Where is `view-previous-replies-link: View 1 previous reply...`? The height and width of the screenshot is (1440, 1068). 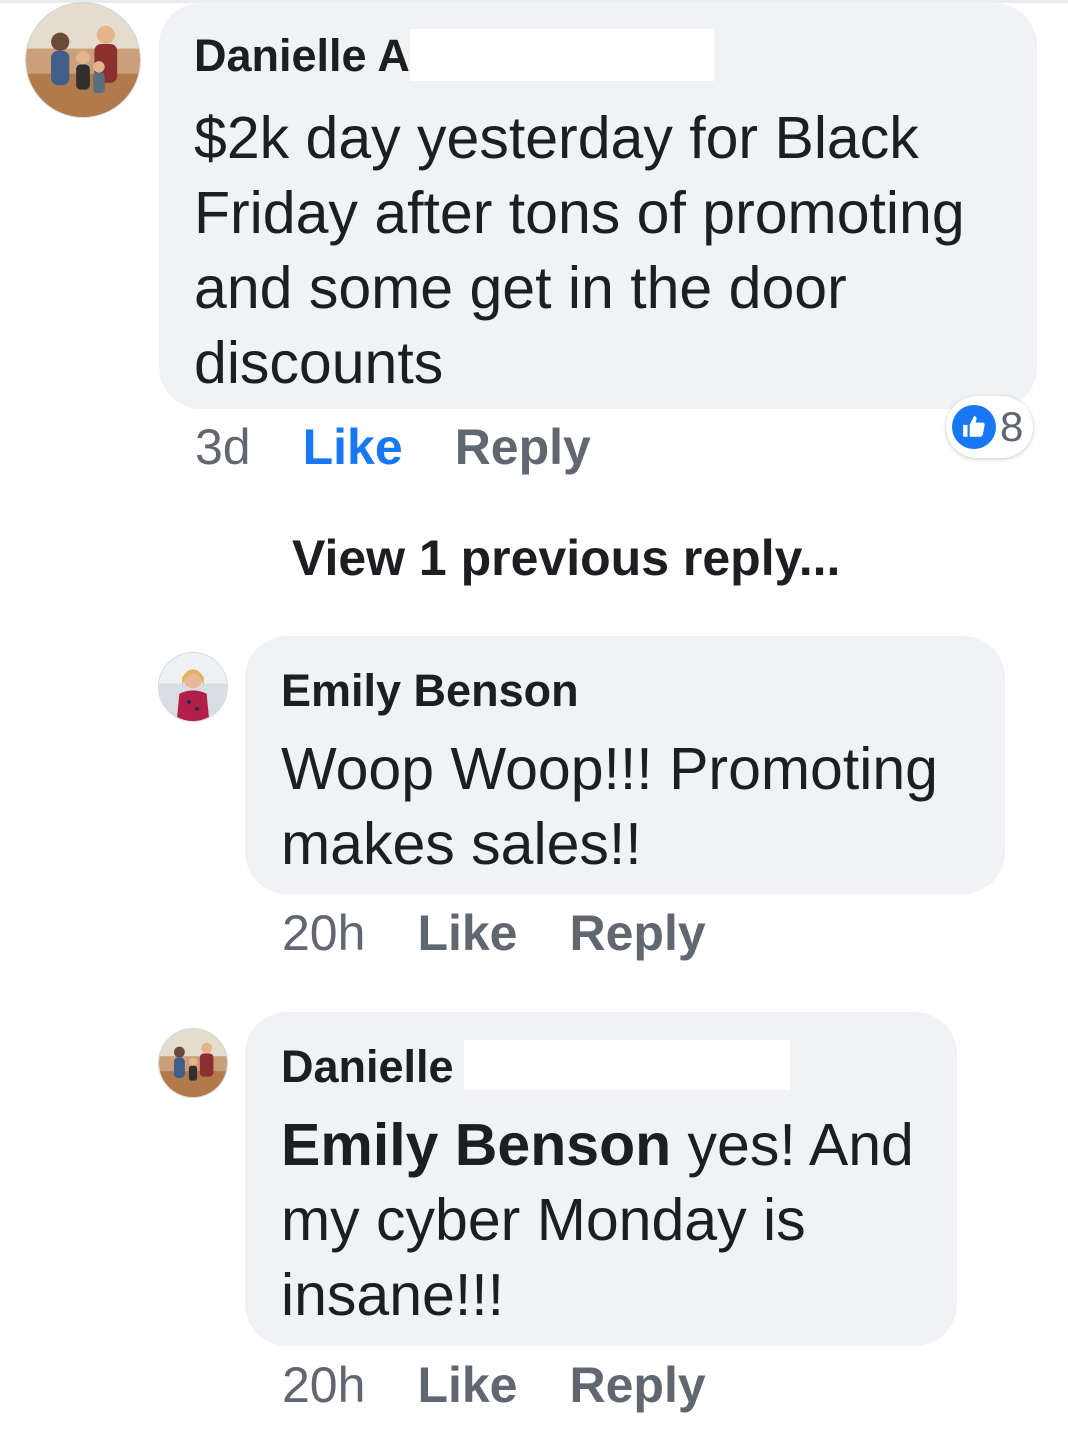
view-previous-replies-link: View 1 previous reply... is located at coordinates (566, 558).